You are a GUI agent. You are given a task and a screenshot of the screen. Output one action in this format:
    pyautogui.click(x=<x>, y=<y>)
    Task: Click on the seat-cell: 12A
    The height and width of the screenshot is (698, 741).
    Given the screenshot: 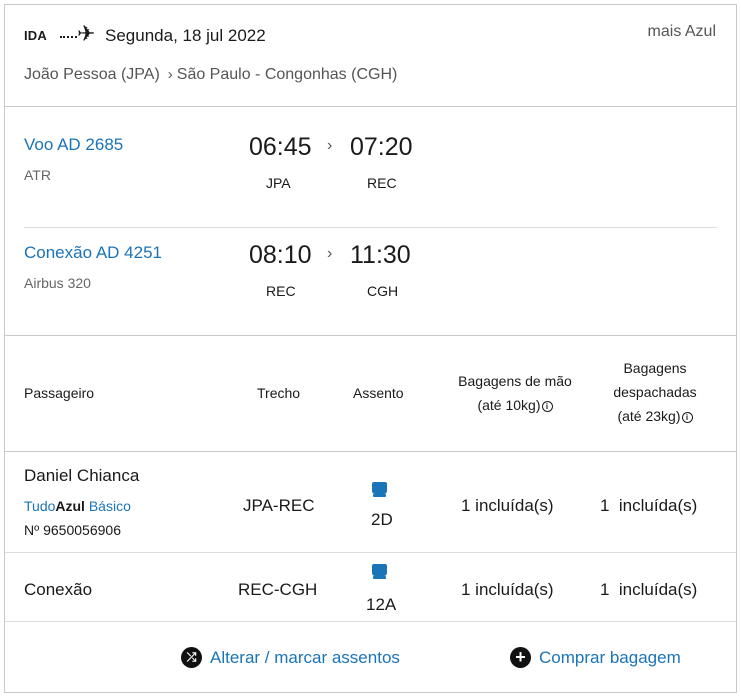 What is the action you would take?
    pyautogui.click(x=381, y=605)
    